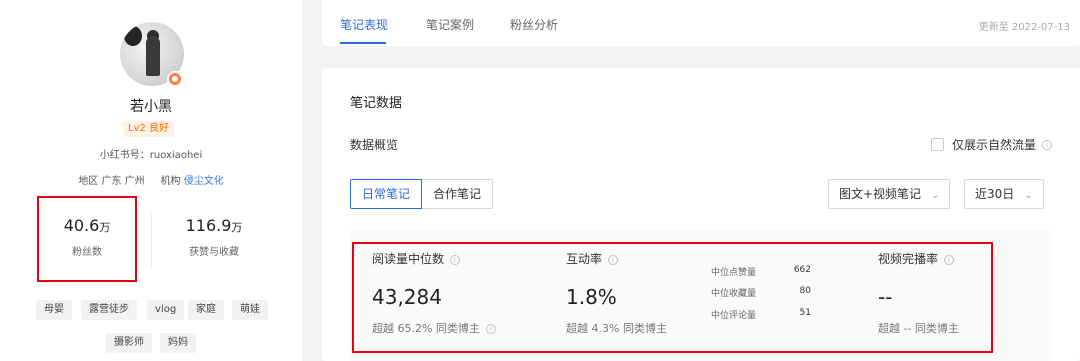 This screenshot has height=361, width=1080. I want to click on daily-notes-button: 日常笔记, so click(386, 194).